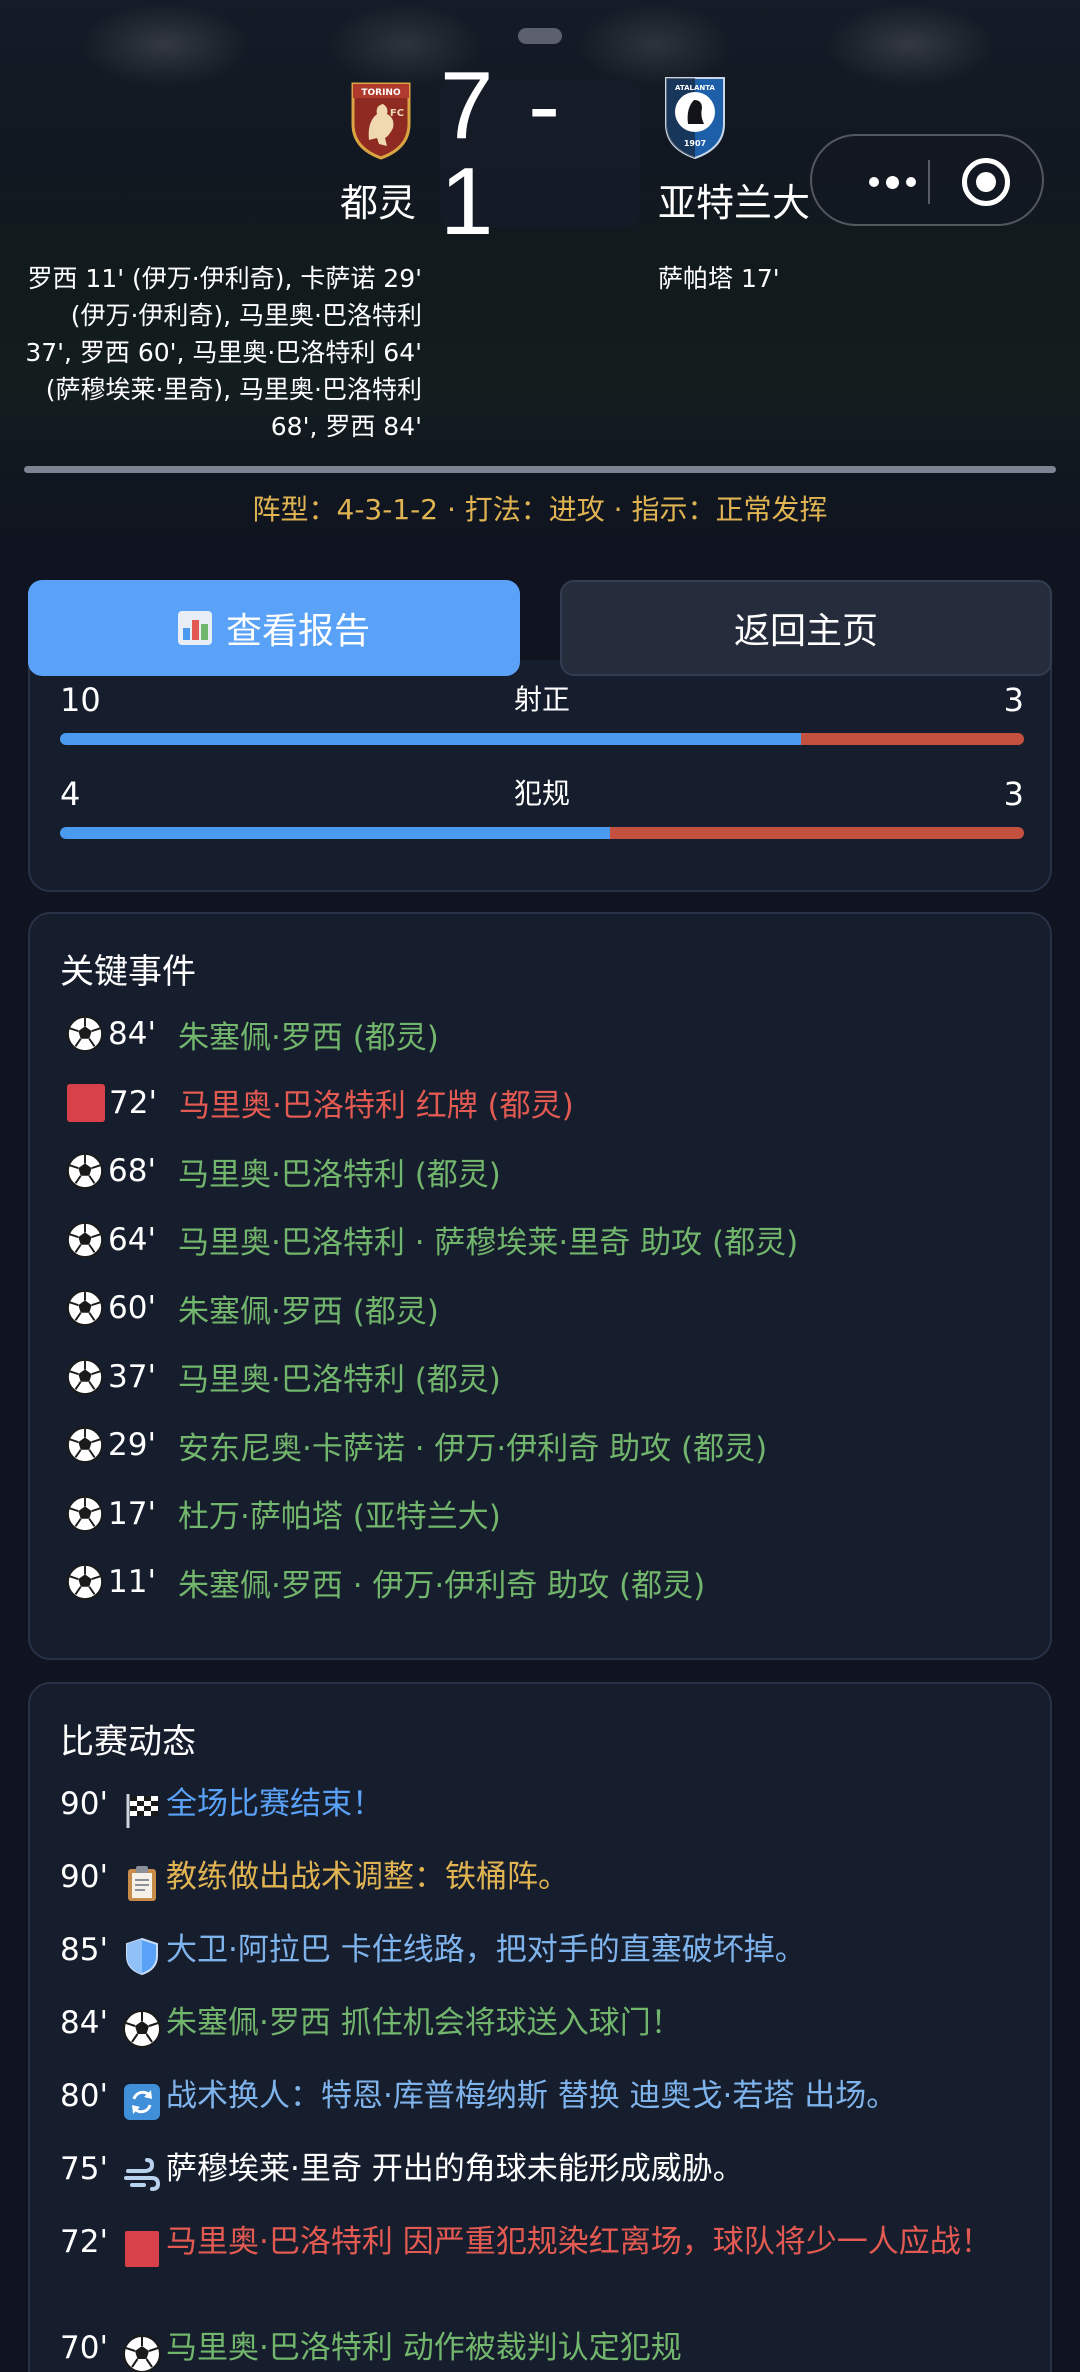 The width and height of the screenshot is (1080, 2372). I want to click on hero-divider, so click(540, 469).